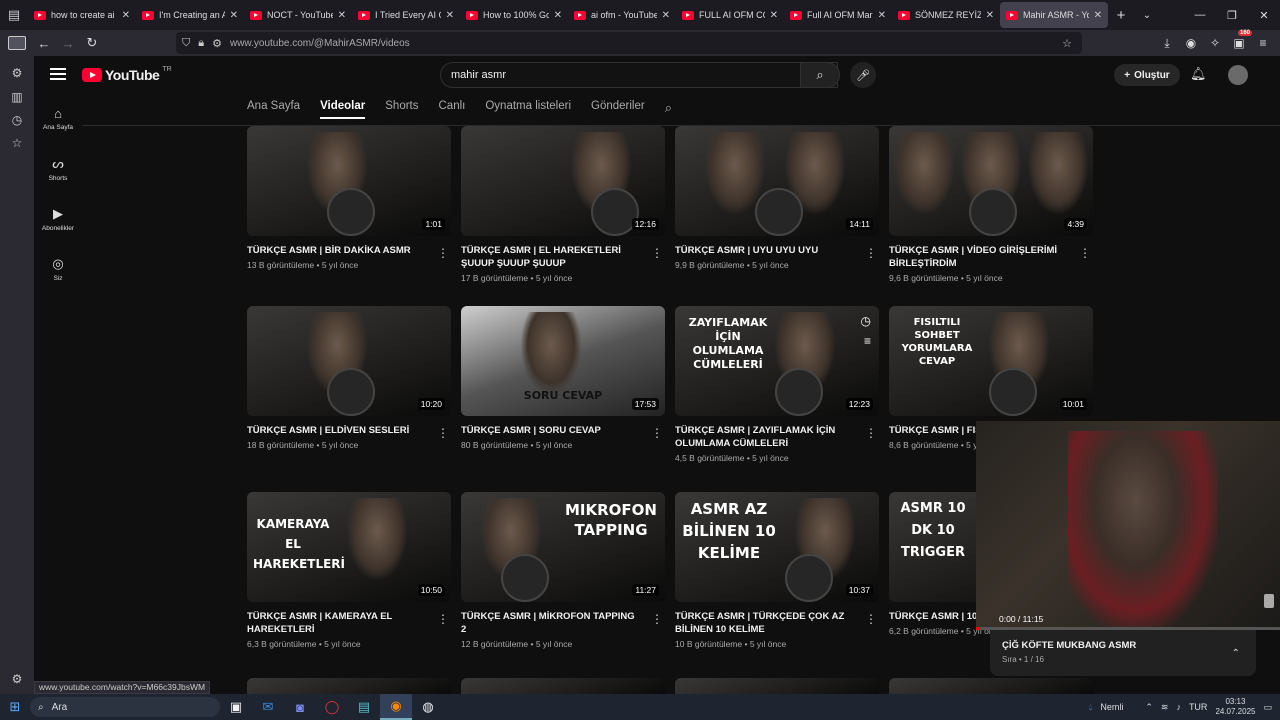 The height and width of the screenshot is (720, 1280). Describe the element at coordinates (17, 679) in the screenshot. I see `customize-sidebar-icon: ⚙` at that location.